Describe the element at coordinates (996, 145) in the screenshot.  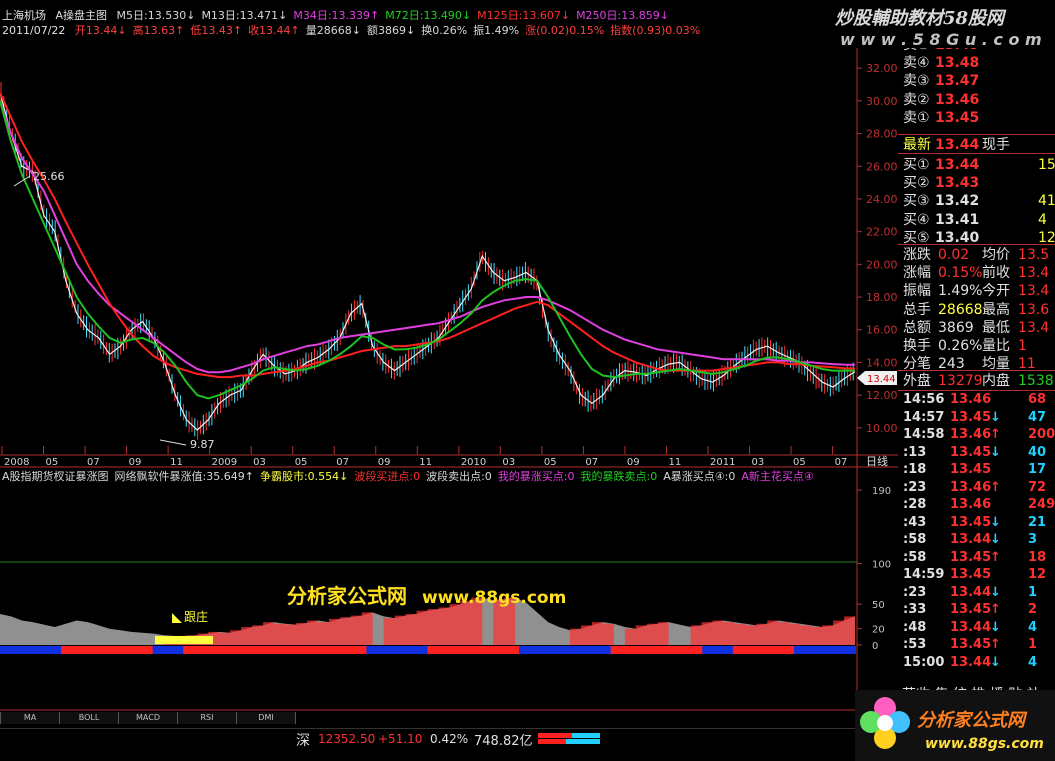
I see `current-volume-label: 现手` at that location.